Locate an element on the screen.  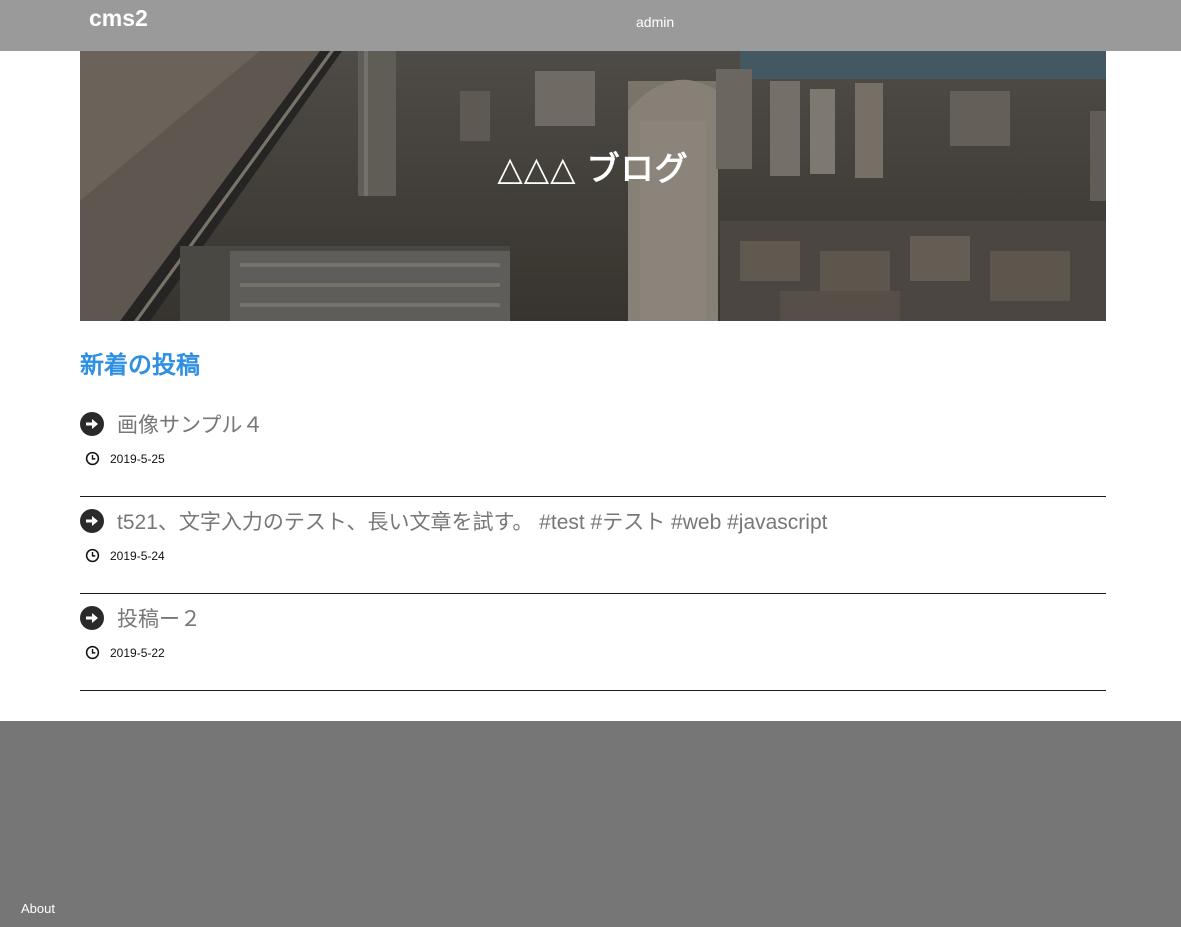
hero-title: △△△ ブログ is located at coordinates (593, 168).